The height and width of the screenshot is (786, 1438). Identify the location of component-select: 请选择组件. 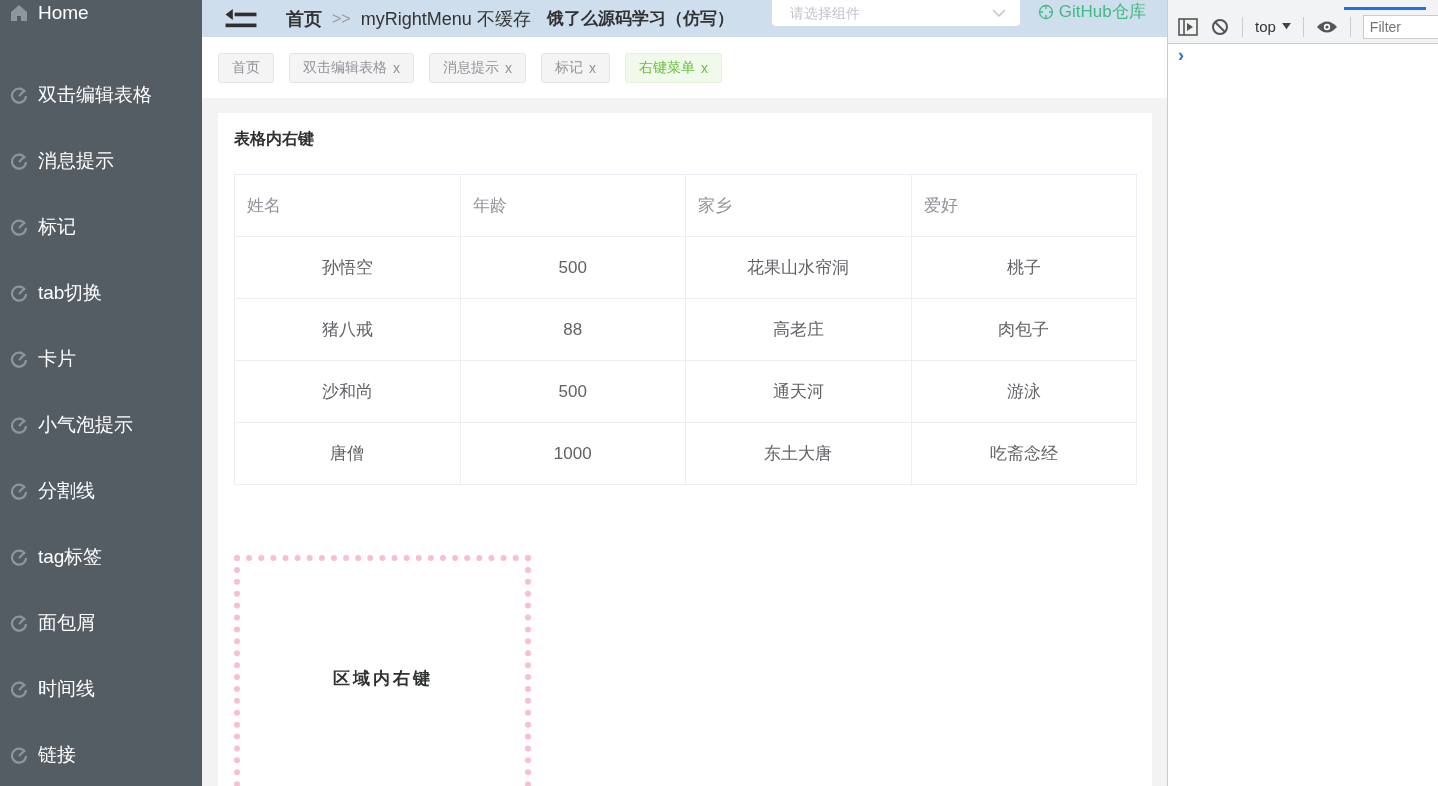
(895, 13).